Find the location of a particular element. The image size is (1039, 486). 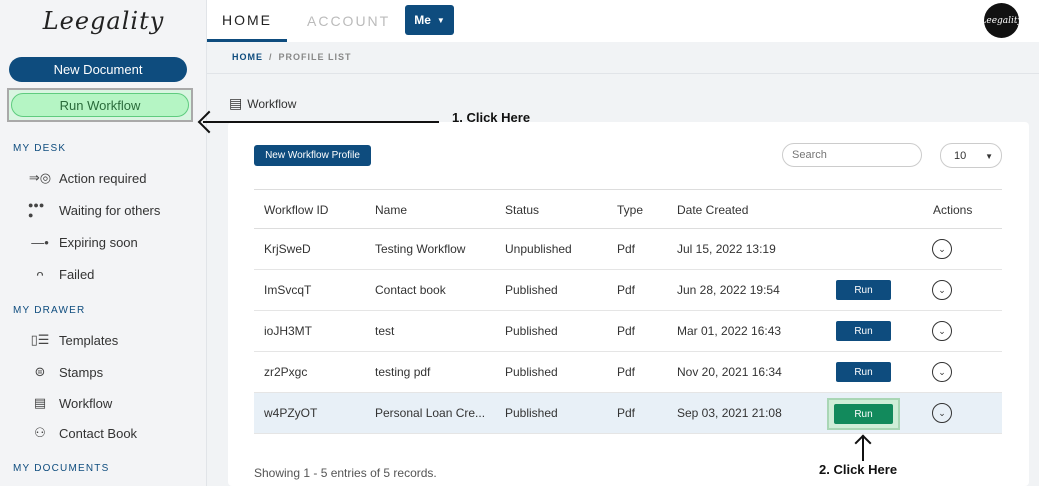

sidebar-item-label: Expiring soon is located at coordinates (98, 242).